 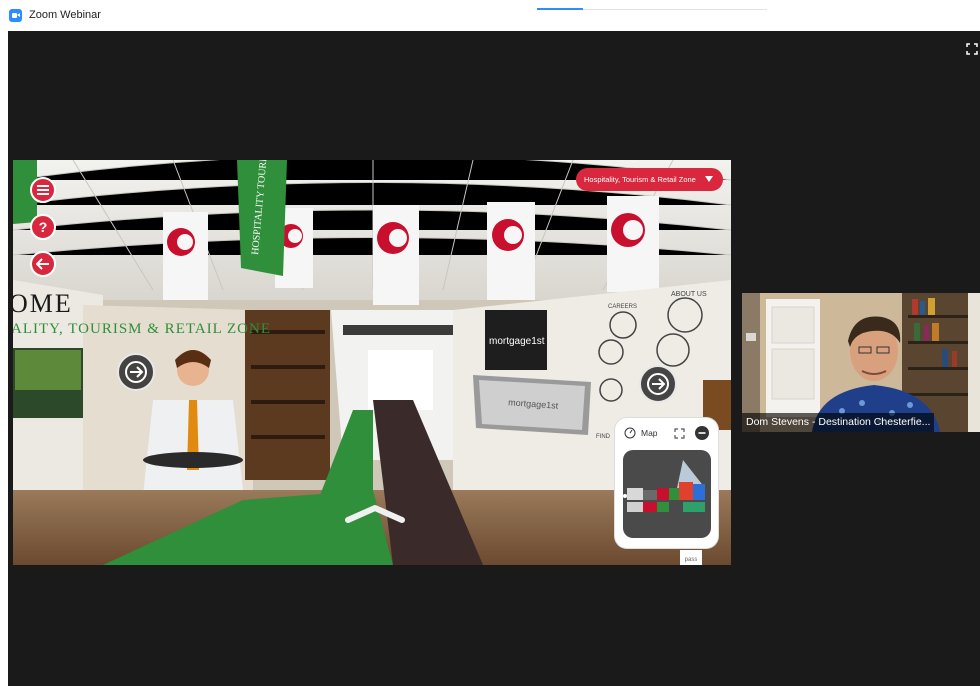 I want to click on compass-icon, so click(x=630, y=433).